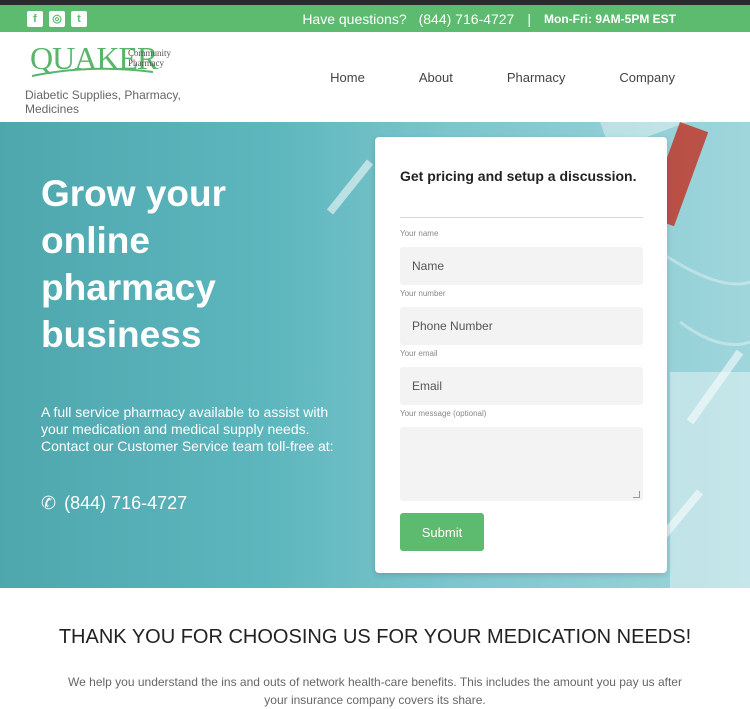  Describe the element at coordinates (95, 240) in the screenshot. I see `hero-title-line: online` at that location.